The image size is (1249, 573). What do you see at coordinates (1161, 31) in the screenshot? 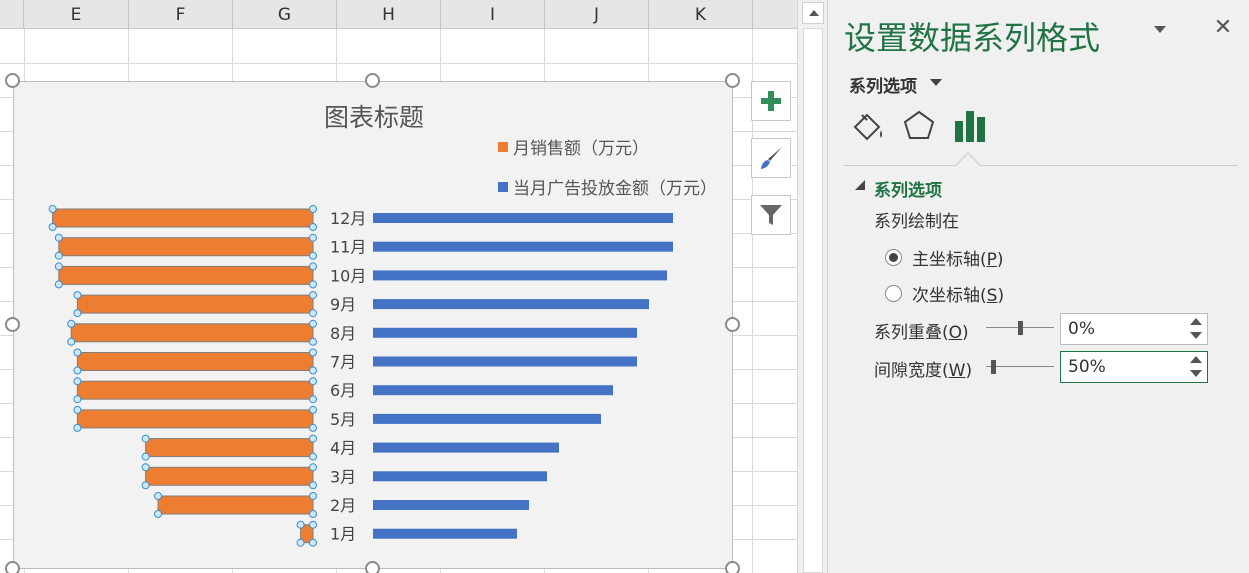
I see `chevron-down-icon` at bounding box center [1161, 31].